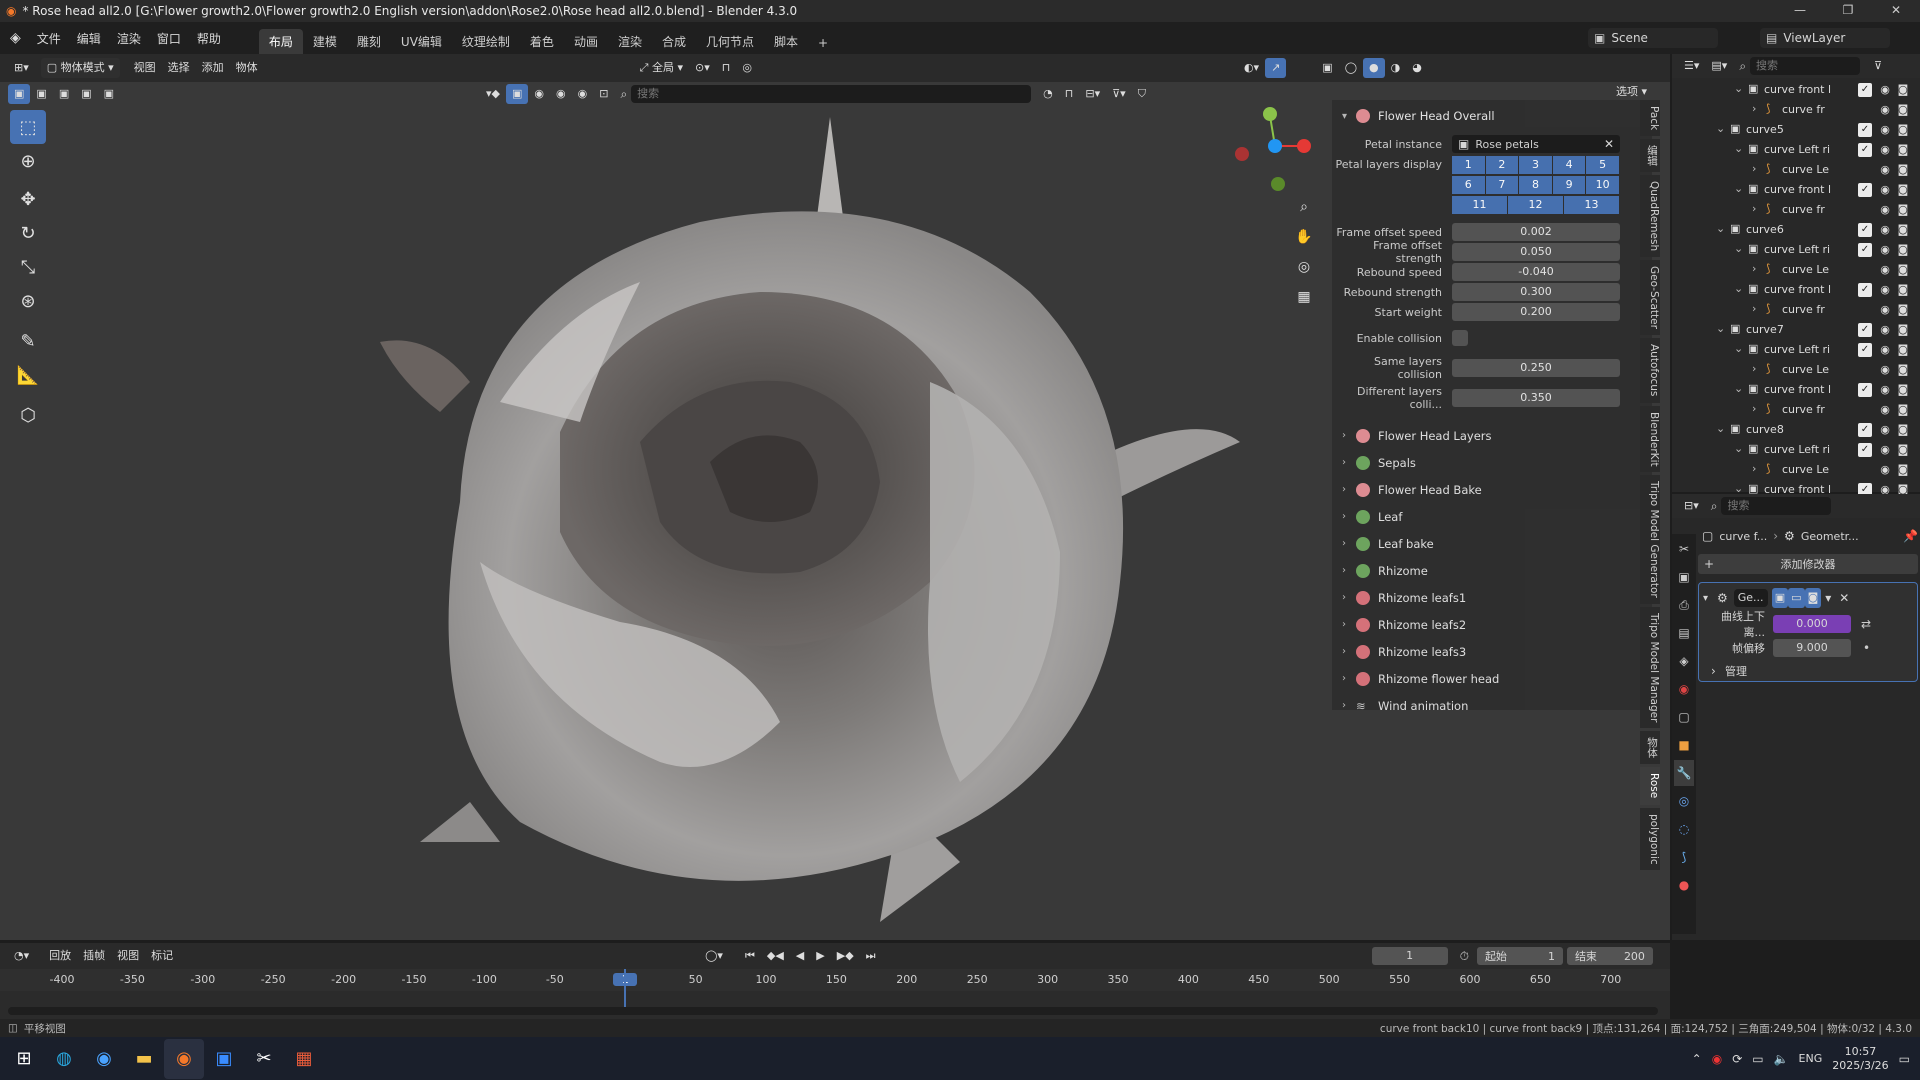 Image resolution: width=1920 pixels, height=1080 pixels. I want to click on zoom-icon: ⌕, so click(1304, 207).